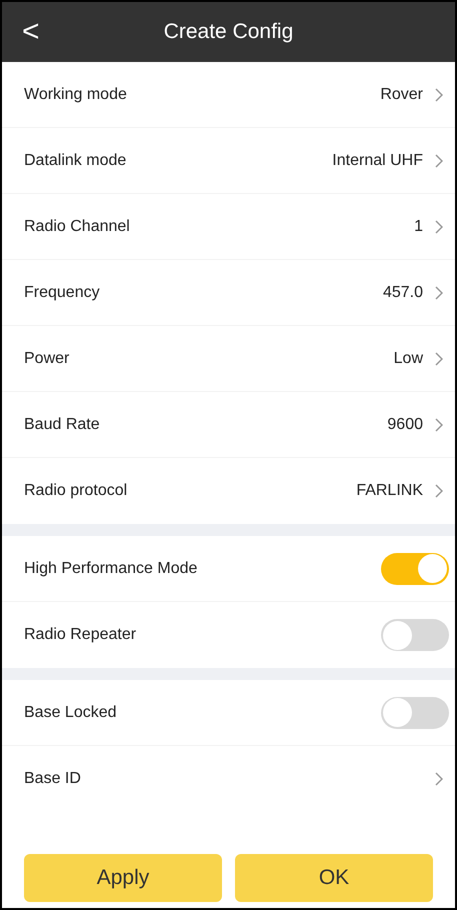 The height and width of the screenshot is (910, 457). I want to click on setting-value: 457.0, so click(402, 292).